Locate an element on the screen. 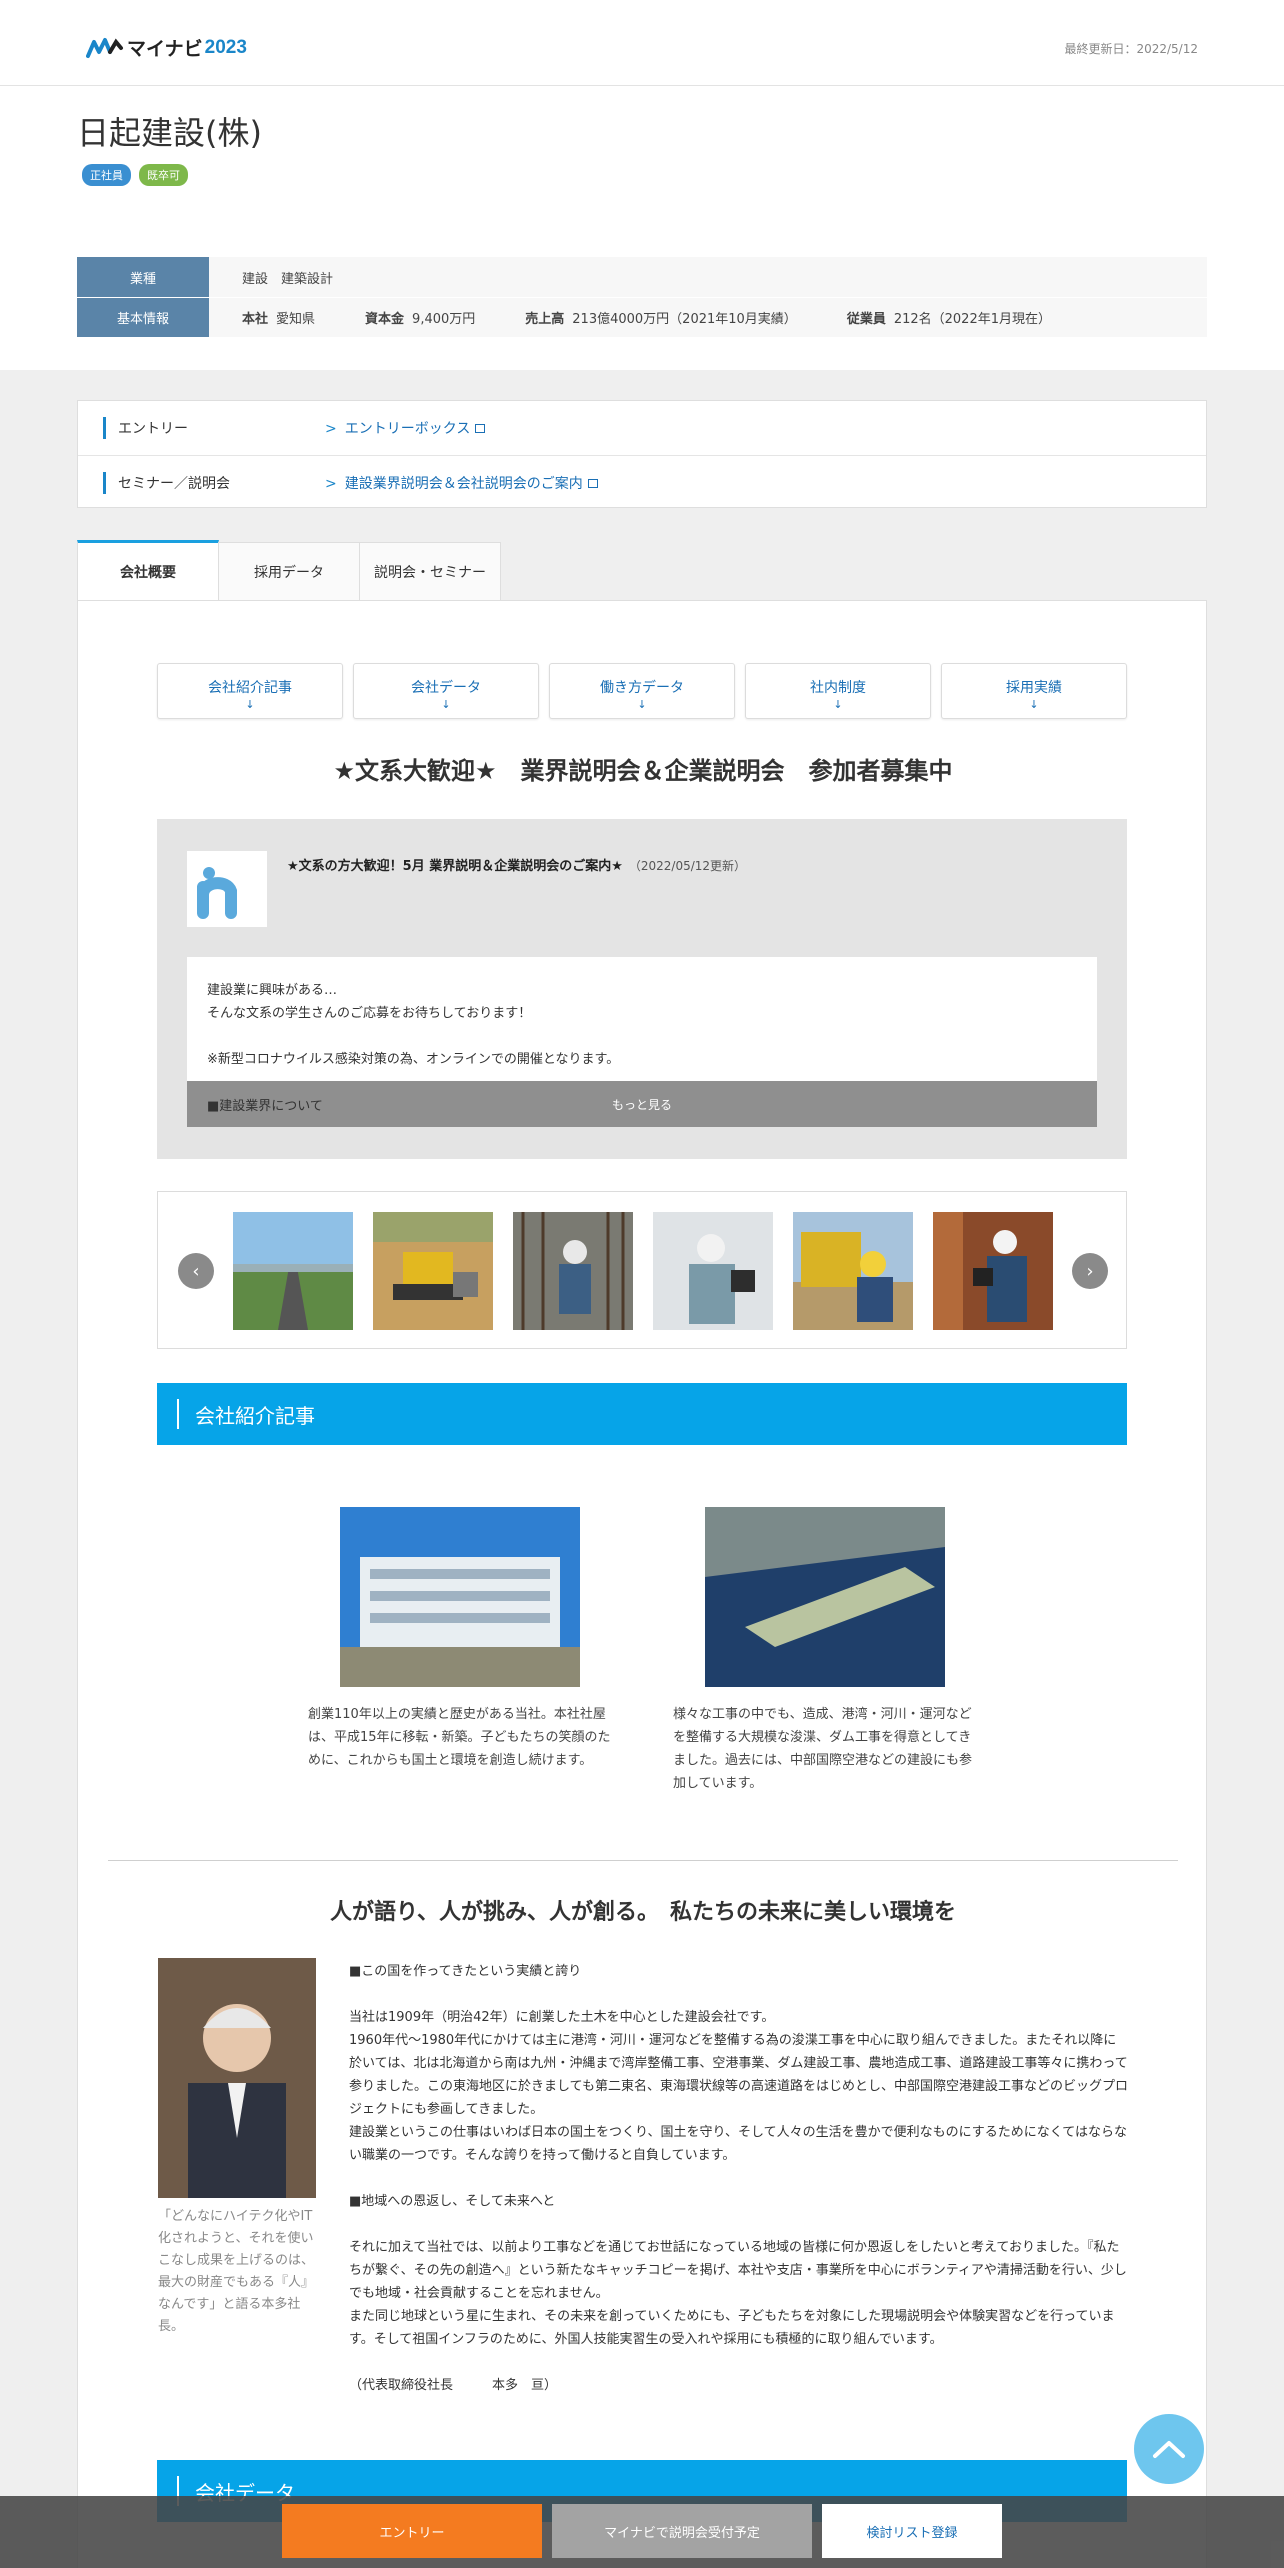 The width and height of the screenshot is (1284, 2568). section-divider is located at coordinates (643, 1860).